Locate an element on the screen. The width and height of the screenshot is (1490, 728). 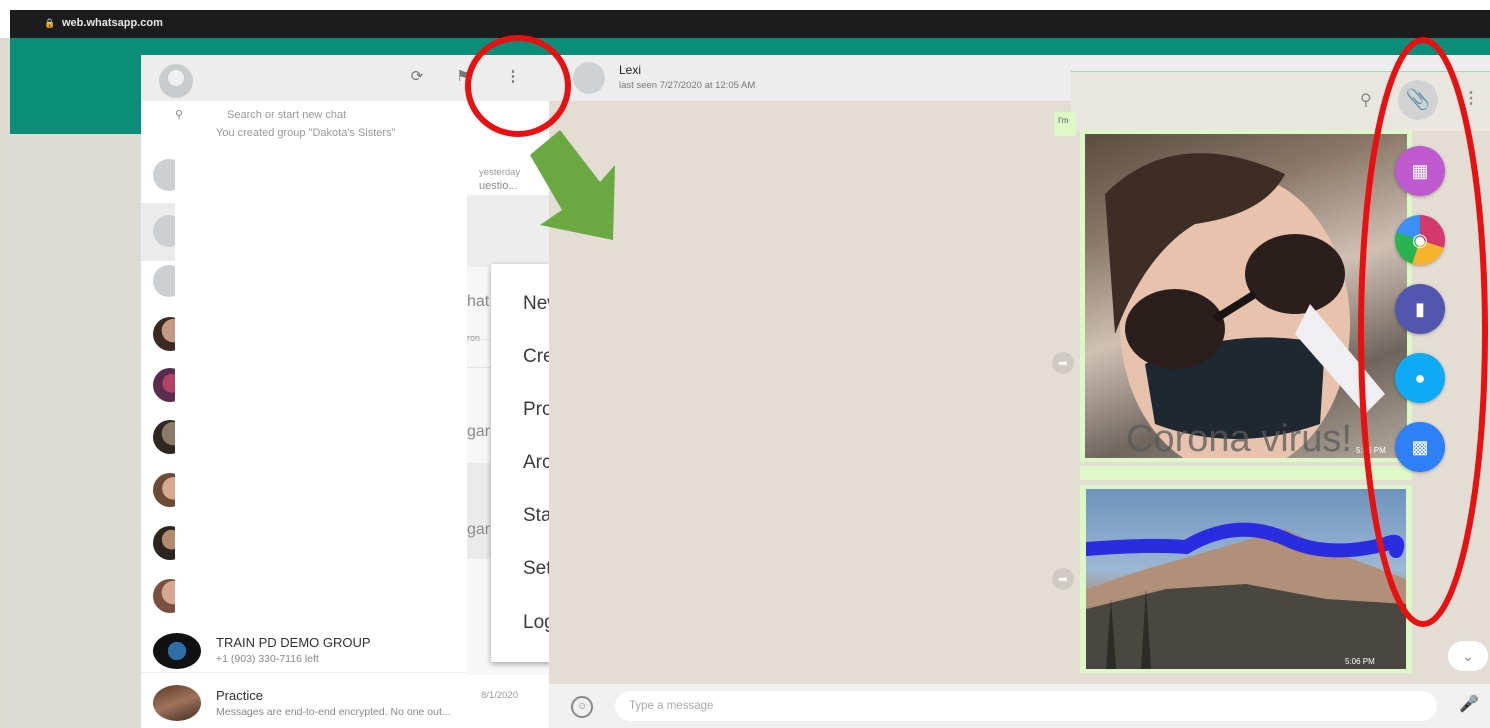
image-caption: Corona virus! is located at coordinates (1239, 439).